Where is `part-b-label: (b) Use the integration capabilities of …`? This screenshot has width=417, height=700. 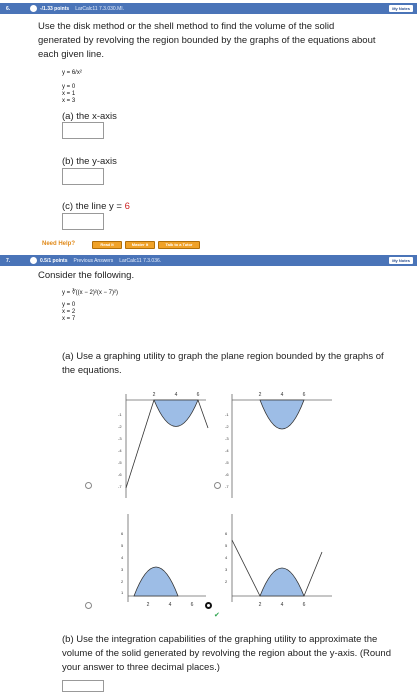
part-b-label: (b) Use the integration capabilities of … is located at coordinates (227, 653).